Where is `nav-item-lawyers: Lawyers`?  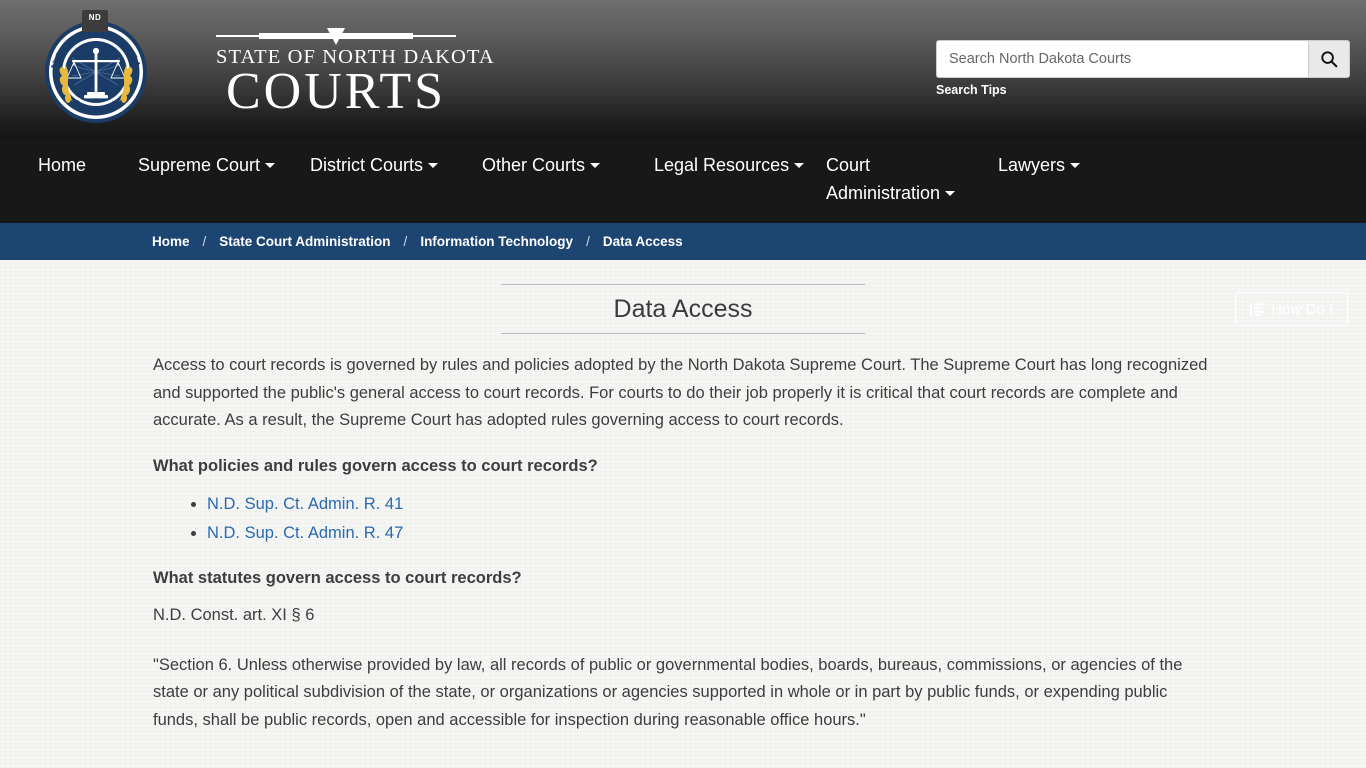
nav-item-lawyers: Lawyers is located at coordinates (1084, 166).